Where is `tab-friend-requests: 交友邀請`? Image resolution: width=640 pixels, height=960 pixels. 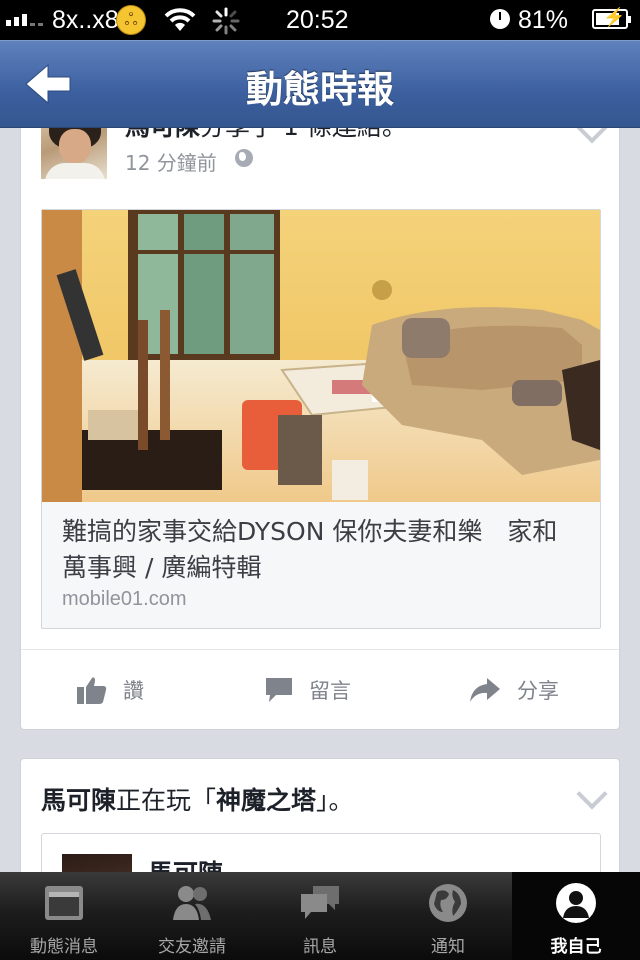
tab-friend-requests: 交友邀請 is located at coordinates (192, 916).